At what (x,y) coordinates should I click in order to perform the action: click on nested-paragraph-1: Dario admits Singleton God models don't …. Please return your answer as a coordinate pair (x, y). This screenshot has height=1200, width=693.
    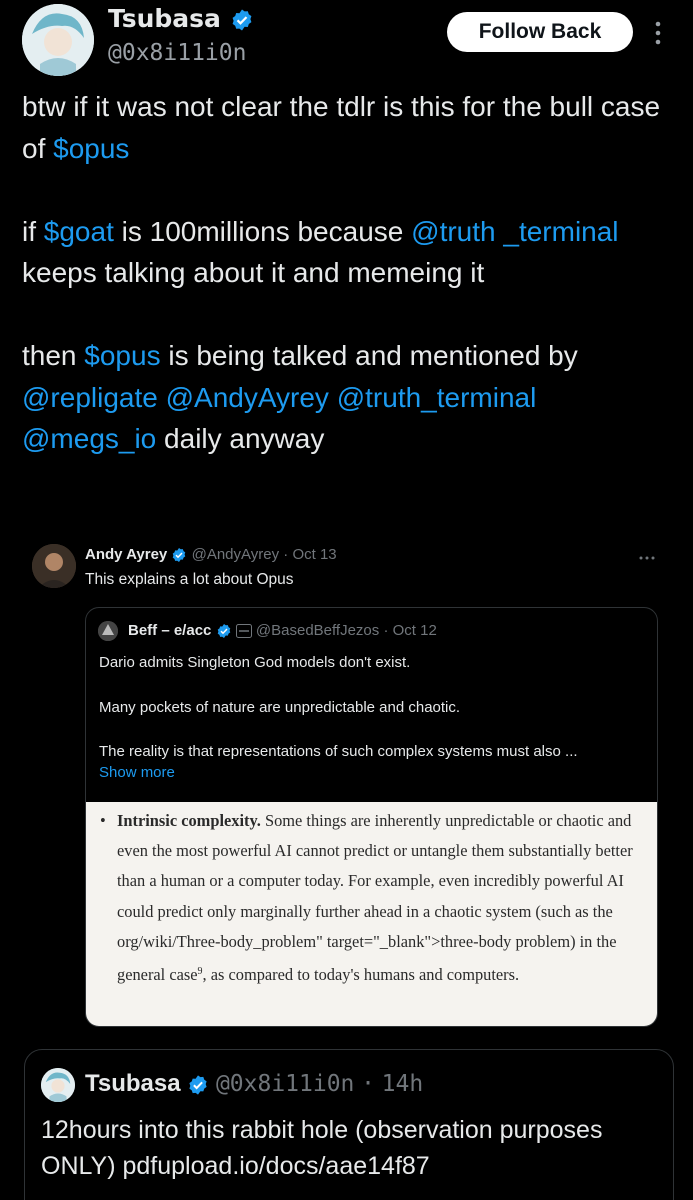
    Looking at the image, I should click on (255, 662).